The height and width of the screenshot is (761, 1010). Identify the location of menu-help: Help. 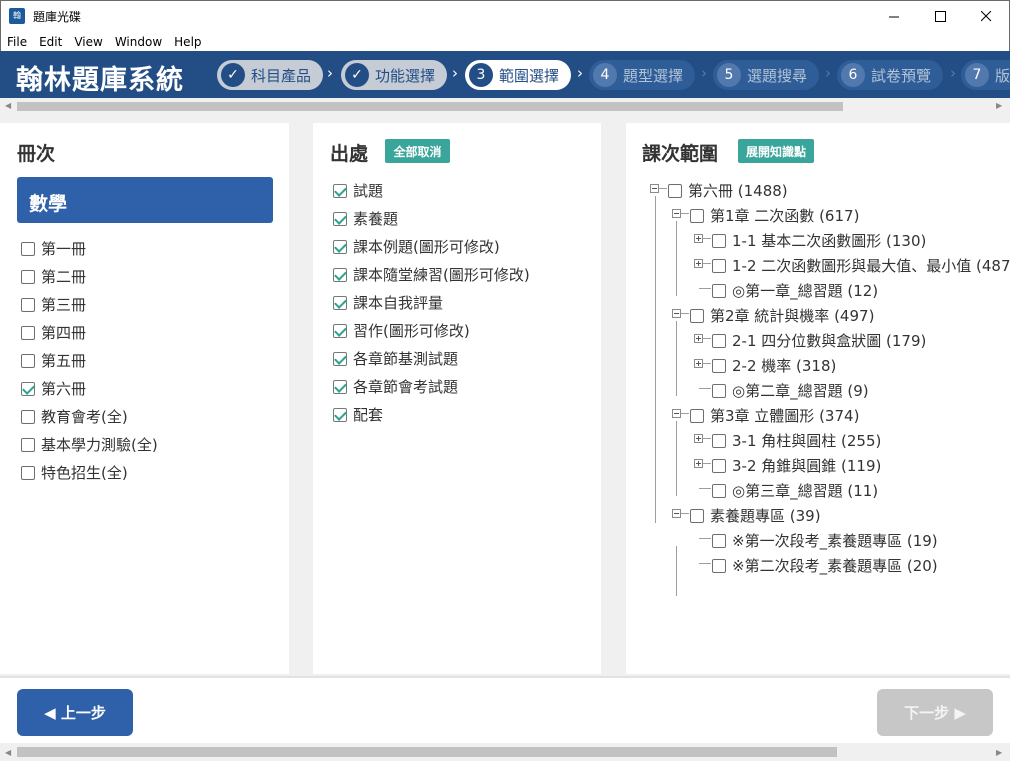
(187, 40).